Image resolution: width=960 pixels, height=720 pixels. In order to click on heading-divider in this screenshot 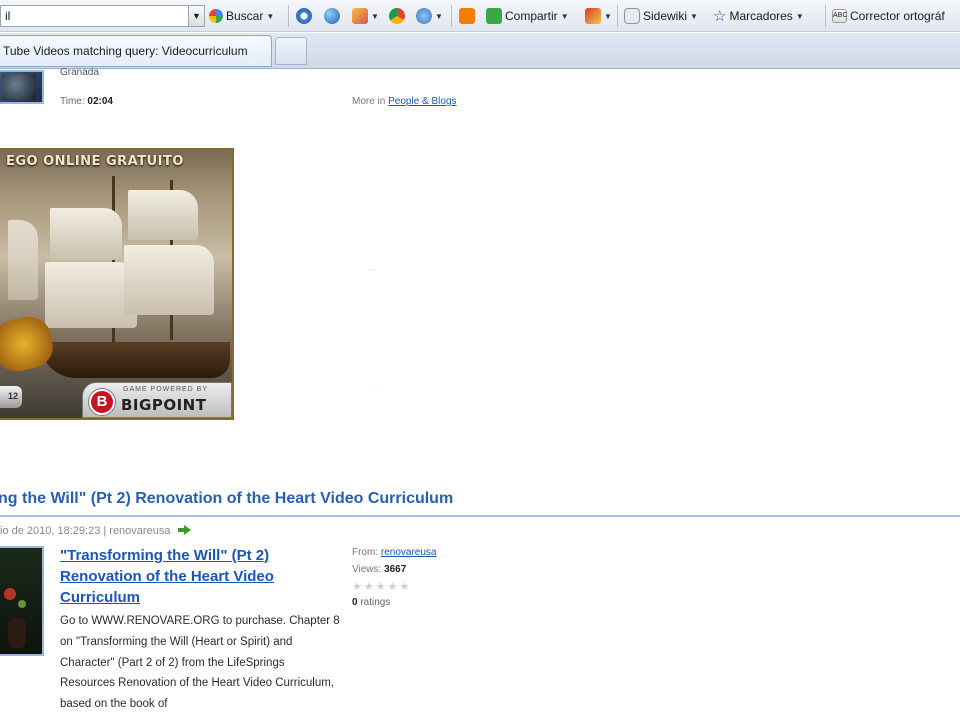, I will do `click(480, 516)`.